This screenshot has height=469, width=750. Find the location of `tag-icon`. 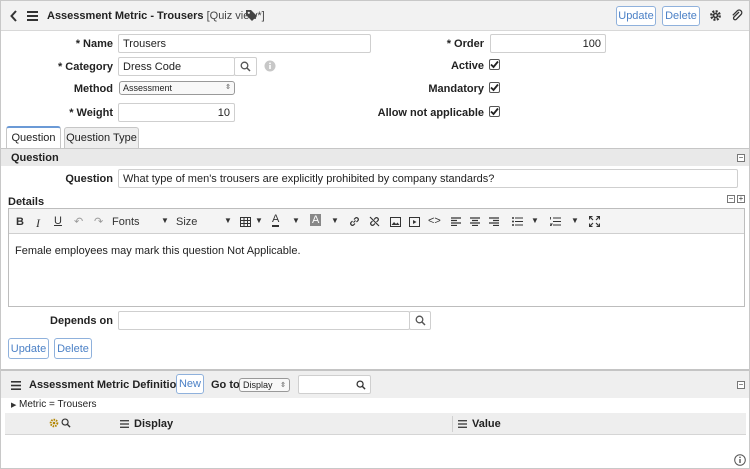

tag-icon is located at coordinates (251, 15).